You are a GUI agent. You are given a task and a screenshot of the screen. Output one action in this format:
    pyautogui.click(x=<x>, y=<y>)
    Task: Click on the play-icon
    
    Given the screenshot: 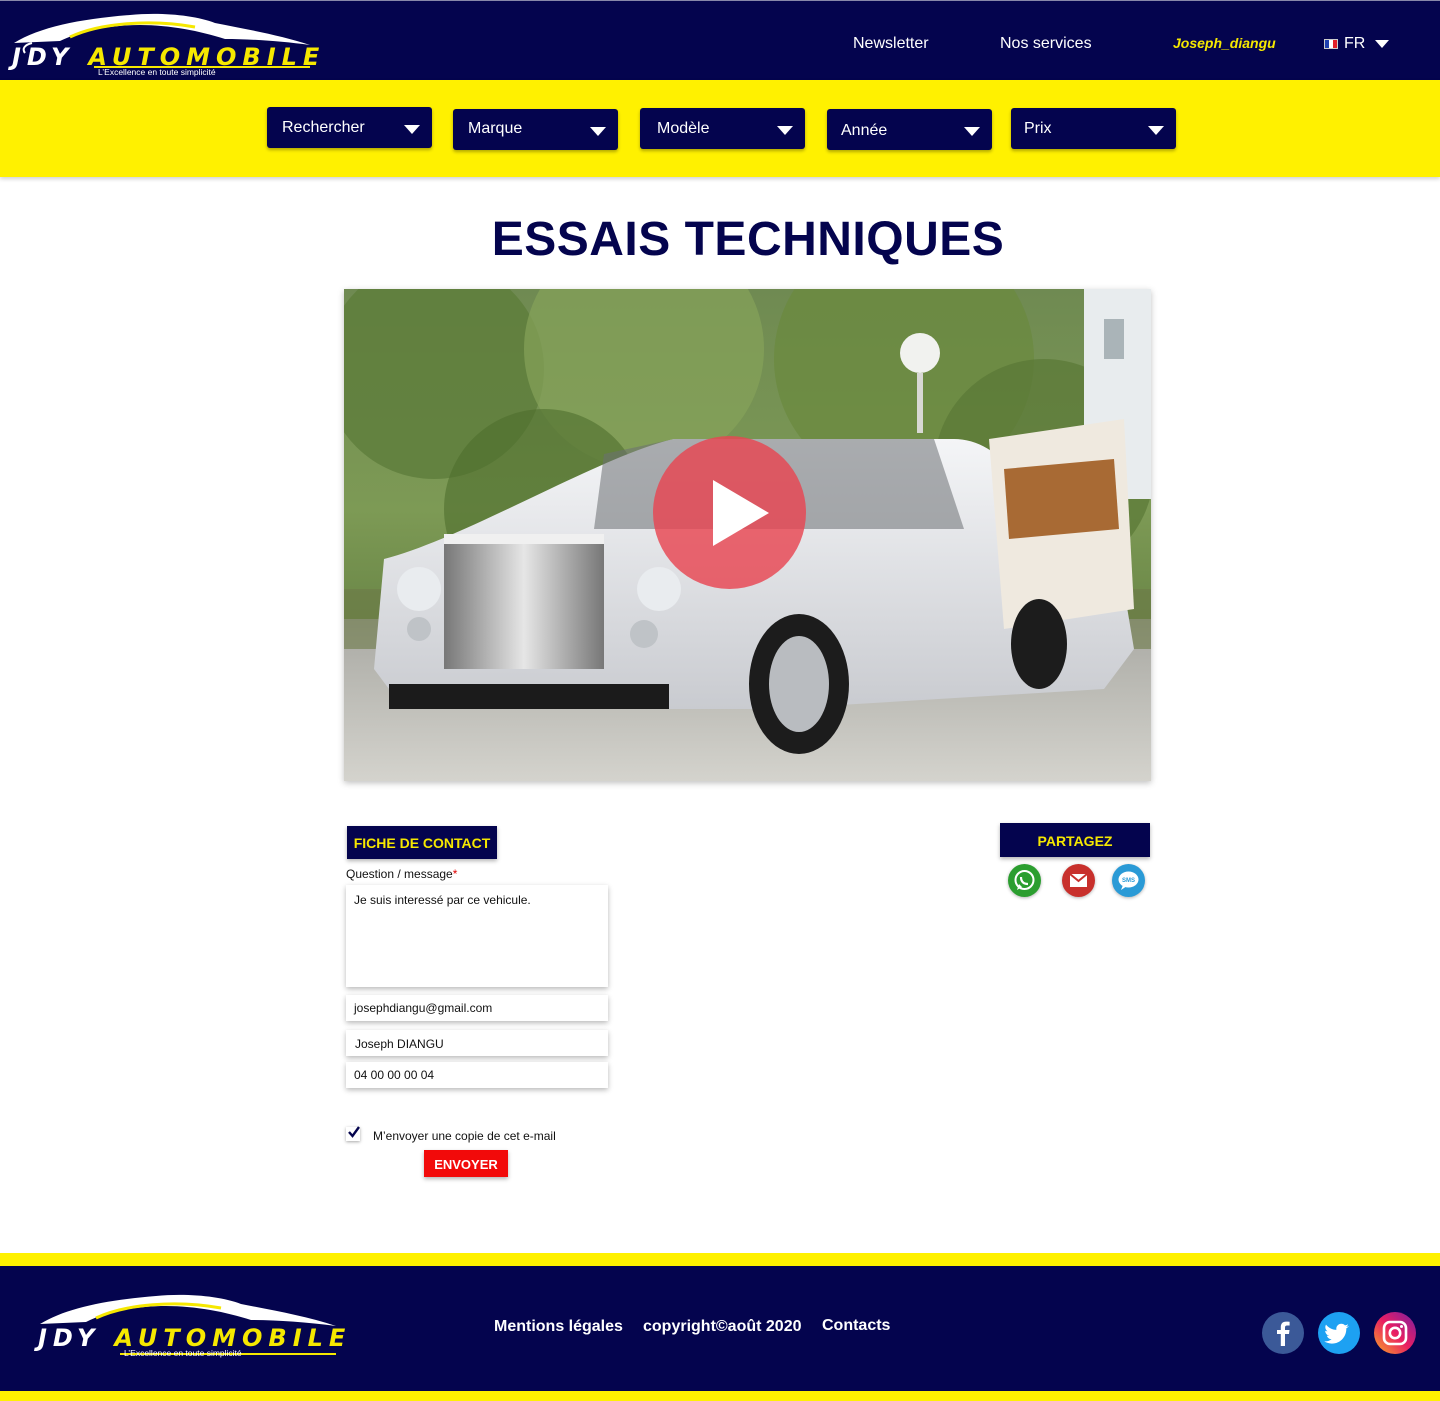 What is the action you would take?
    pyautogui.click(x=741, y=513)
    